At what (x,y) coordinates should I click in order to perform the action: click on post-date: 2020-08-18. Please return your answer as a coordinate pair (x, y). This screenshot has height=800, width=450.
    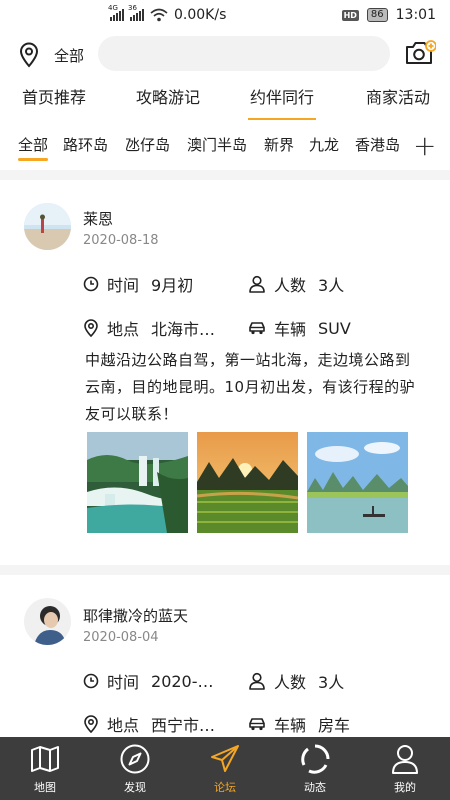
    Looking at the image, I should click on (121, 240).